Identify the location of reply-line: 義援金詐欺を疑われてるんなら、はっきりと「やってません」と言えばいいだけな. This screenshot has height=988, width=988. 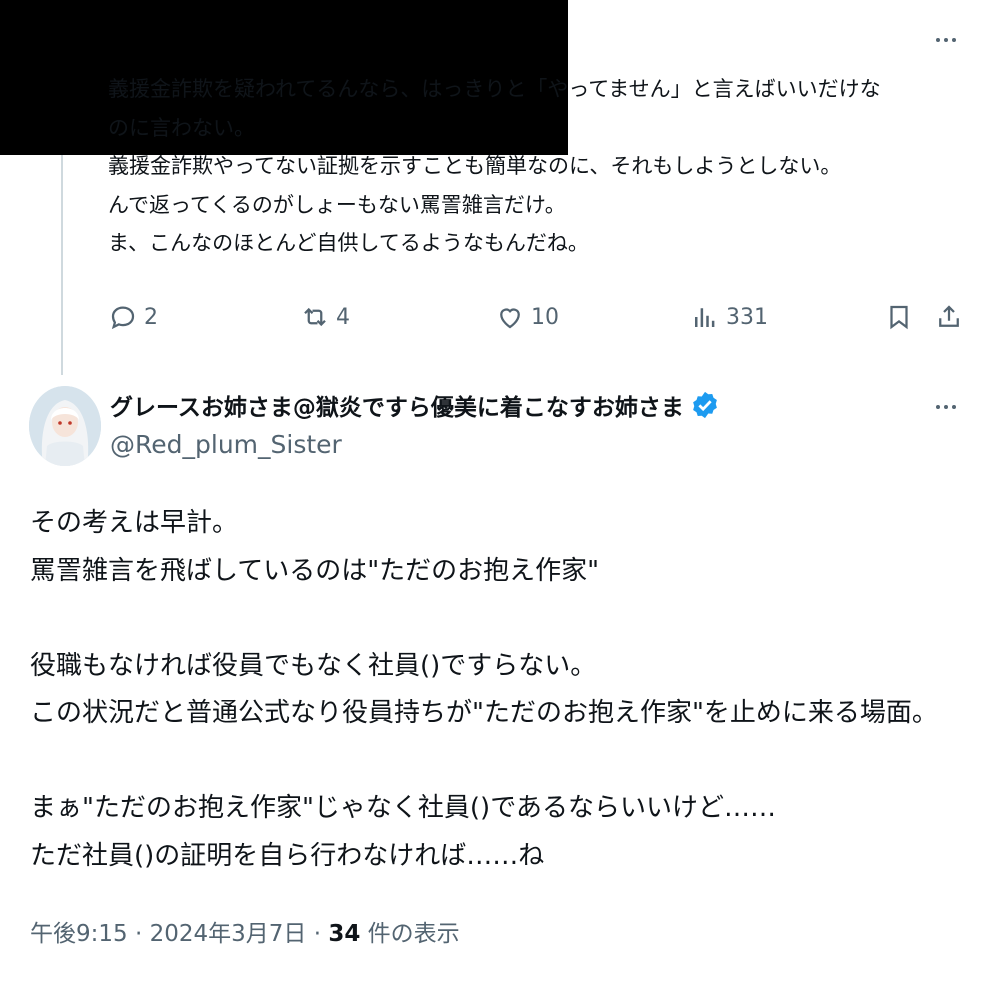
(494, 89).